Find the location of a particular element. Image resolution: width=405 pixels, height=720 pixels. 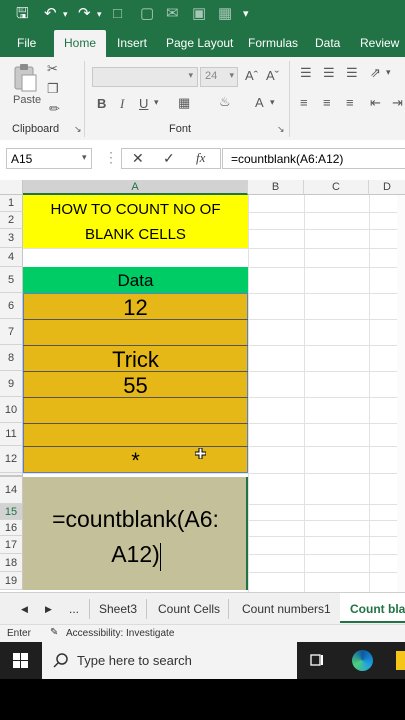

increase-font-icon: Aˆ is located at coordinates (251, 75).